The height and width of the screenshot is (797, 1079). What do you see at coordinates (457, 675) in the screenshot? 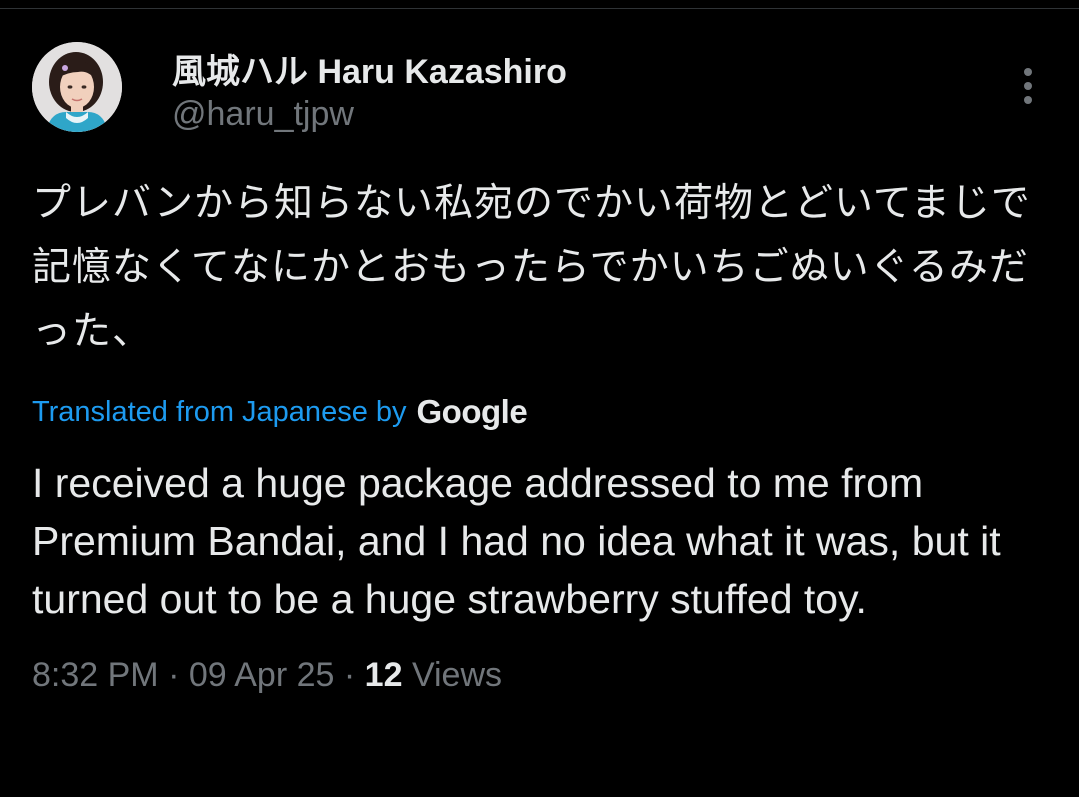
I see `views-label: Views` at bounding box center [457, 675].